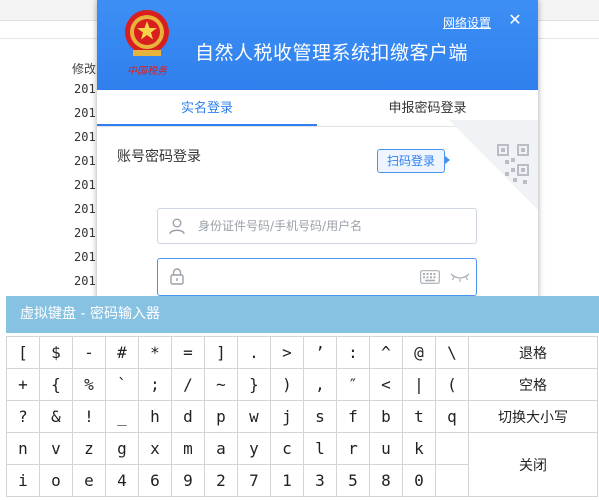  I want to click on keyboard-key: a, so click(221, 448).